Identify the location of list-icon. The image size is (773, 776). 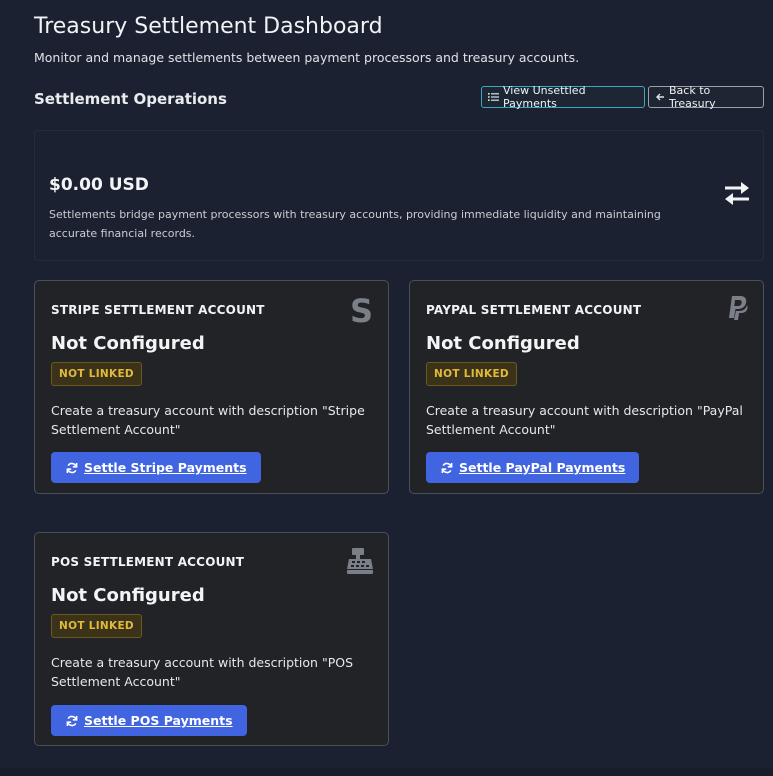
(493, 97).